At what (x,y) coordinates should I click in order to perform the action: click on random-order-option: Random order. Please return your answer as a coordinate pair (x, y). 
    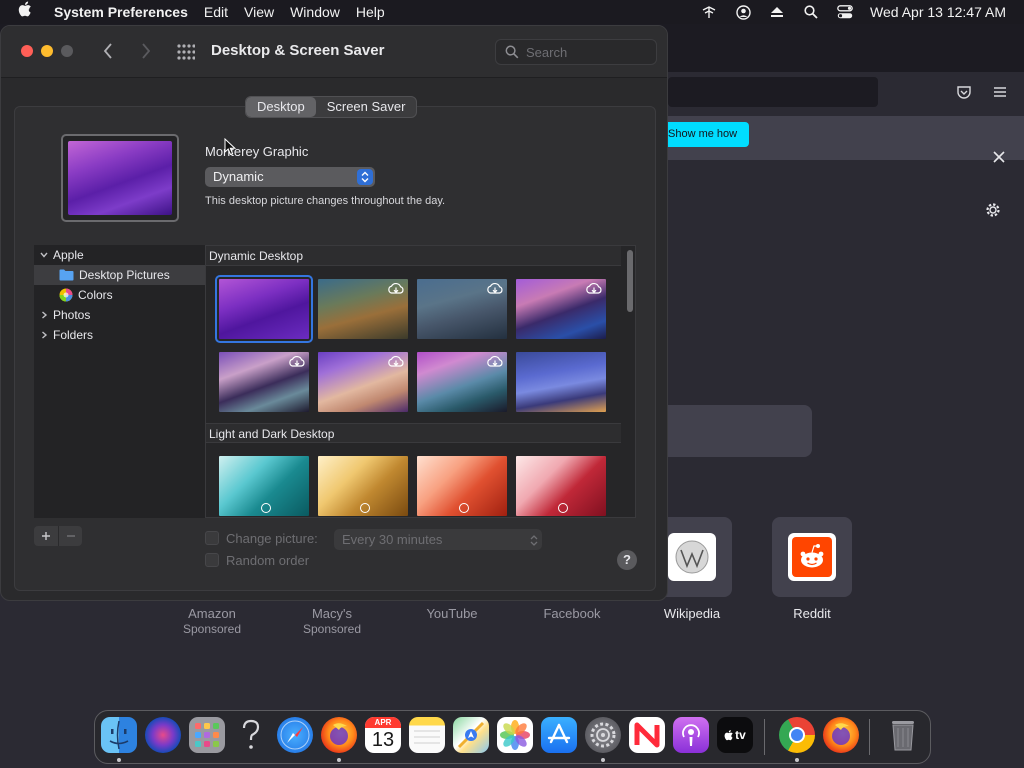
    Looking at the image, I should click on (257, 560).